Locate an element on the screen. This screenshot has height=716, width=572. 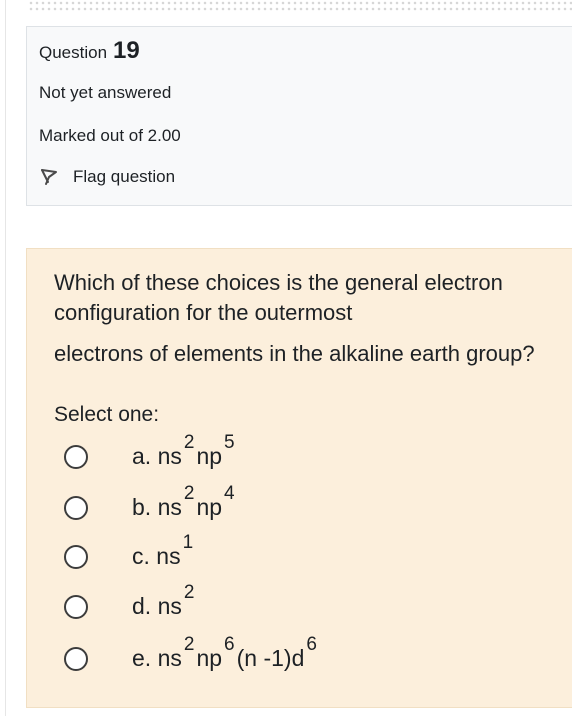
answer-option-b: b. ns2np4 is located at coordinates (284, 504).